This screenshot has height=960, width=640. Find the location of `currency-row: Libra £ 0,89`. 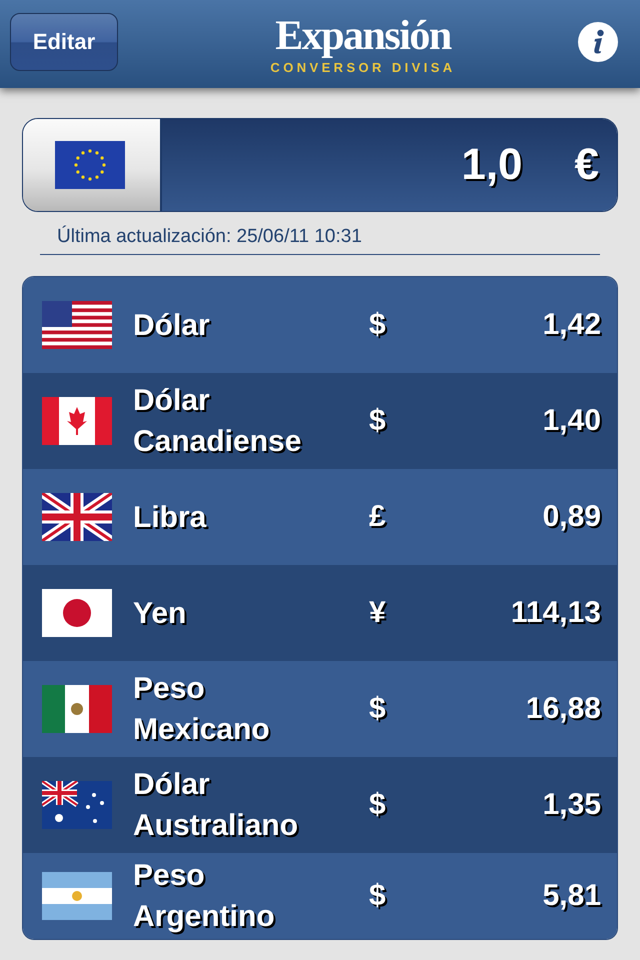

currency-row: Libra £ 0,89 is located at coordinates (320, 517).